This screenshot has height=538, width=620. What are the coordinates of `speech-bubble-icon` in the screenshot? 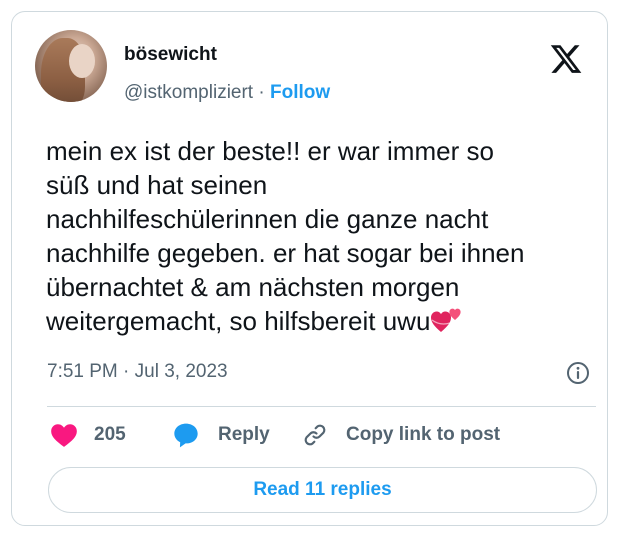 It's located at (186, 435).